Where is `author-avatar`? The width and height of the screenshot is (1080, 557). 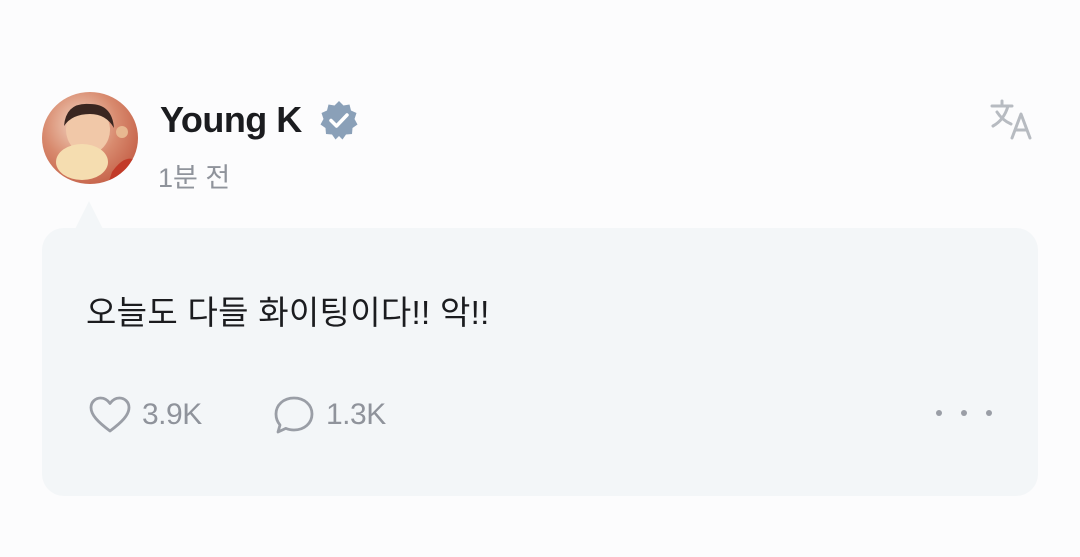
author-avatar is located at coordinates (90, 138).